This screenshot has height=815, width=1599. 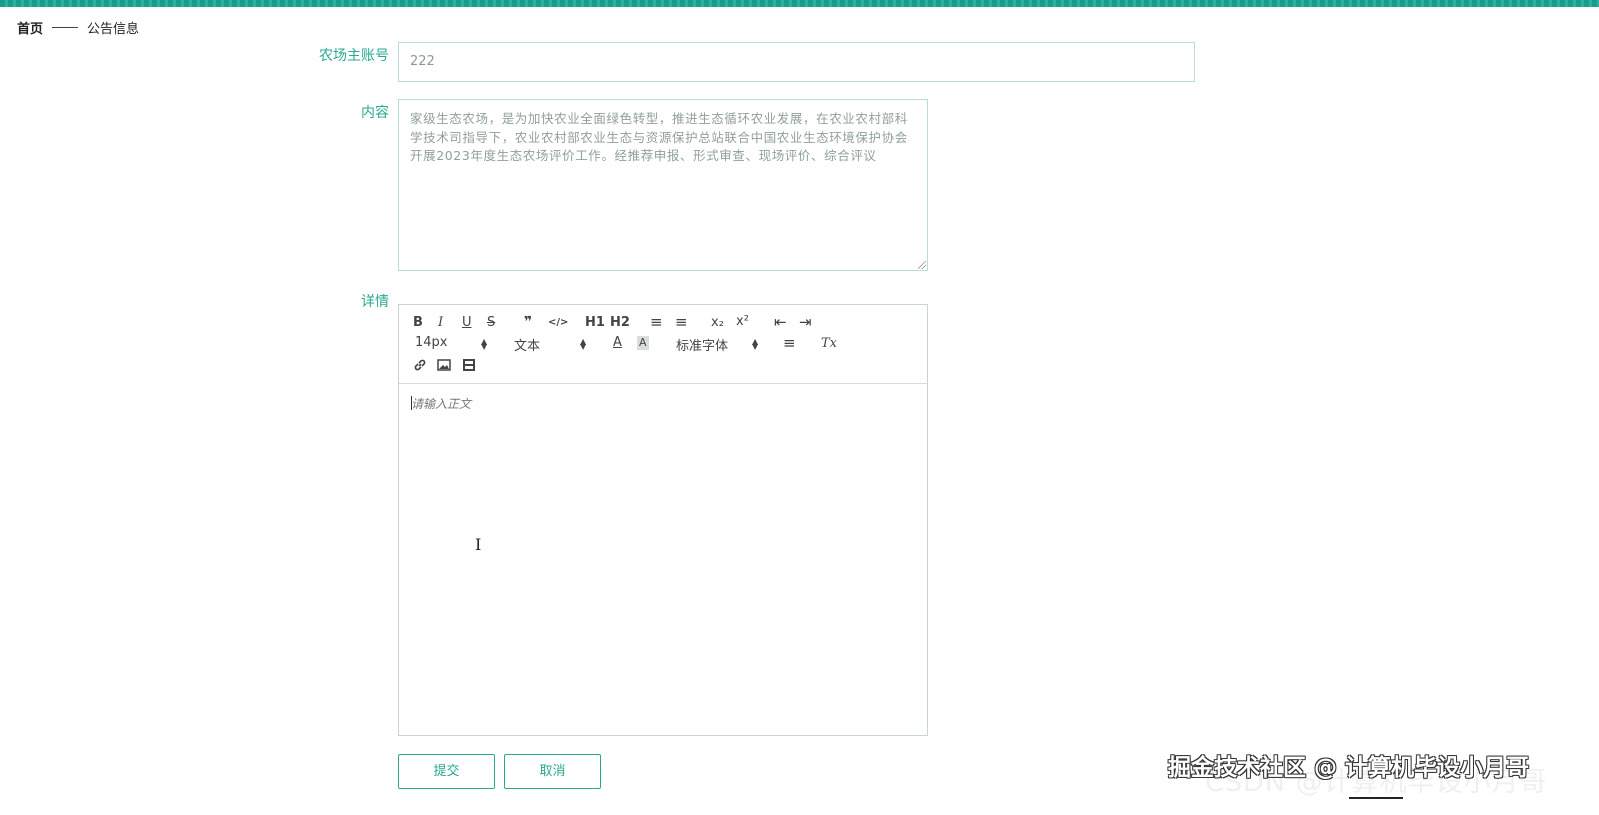 I want to click on blockquote-icon: ❞, so click(x=528, y=322).